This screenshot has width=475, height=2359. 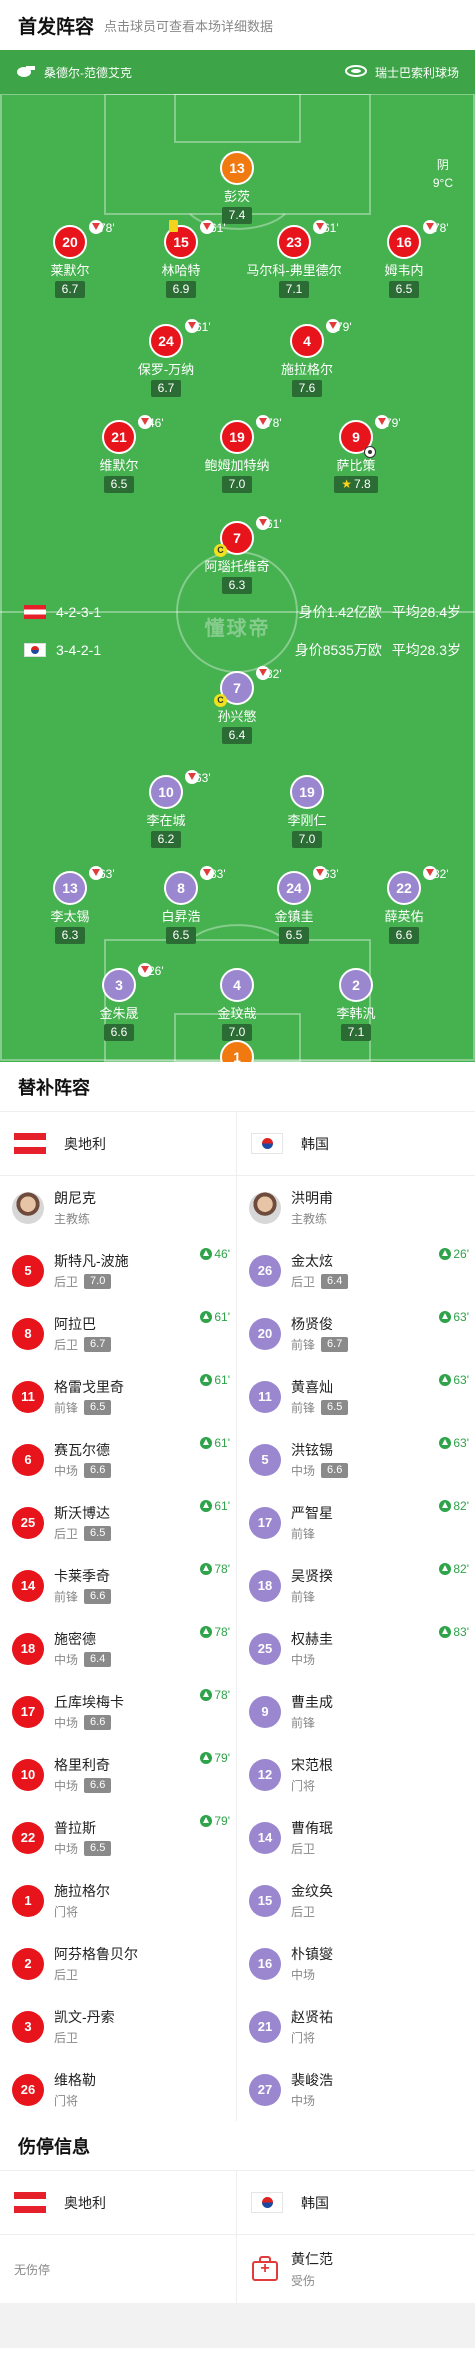 I want to click on home-player-11: 7 61' C 阿瑙托维奇 6.3, so click(x=237, y=555).